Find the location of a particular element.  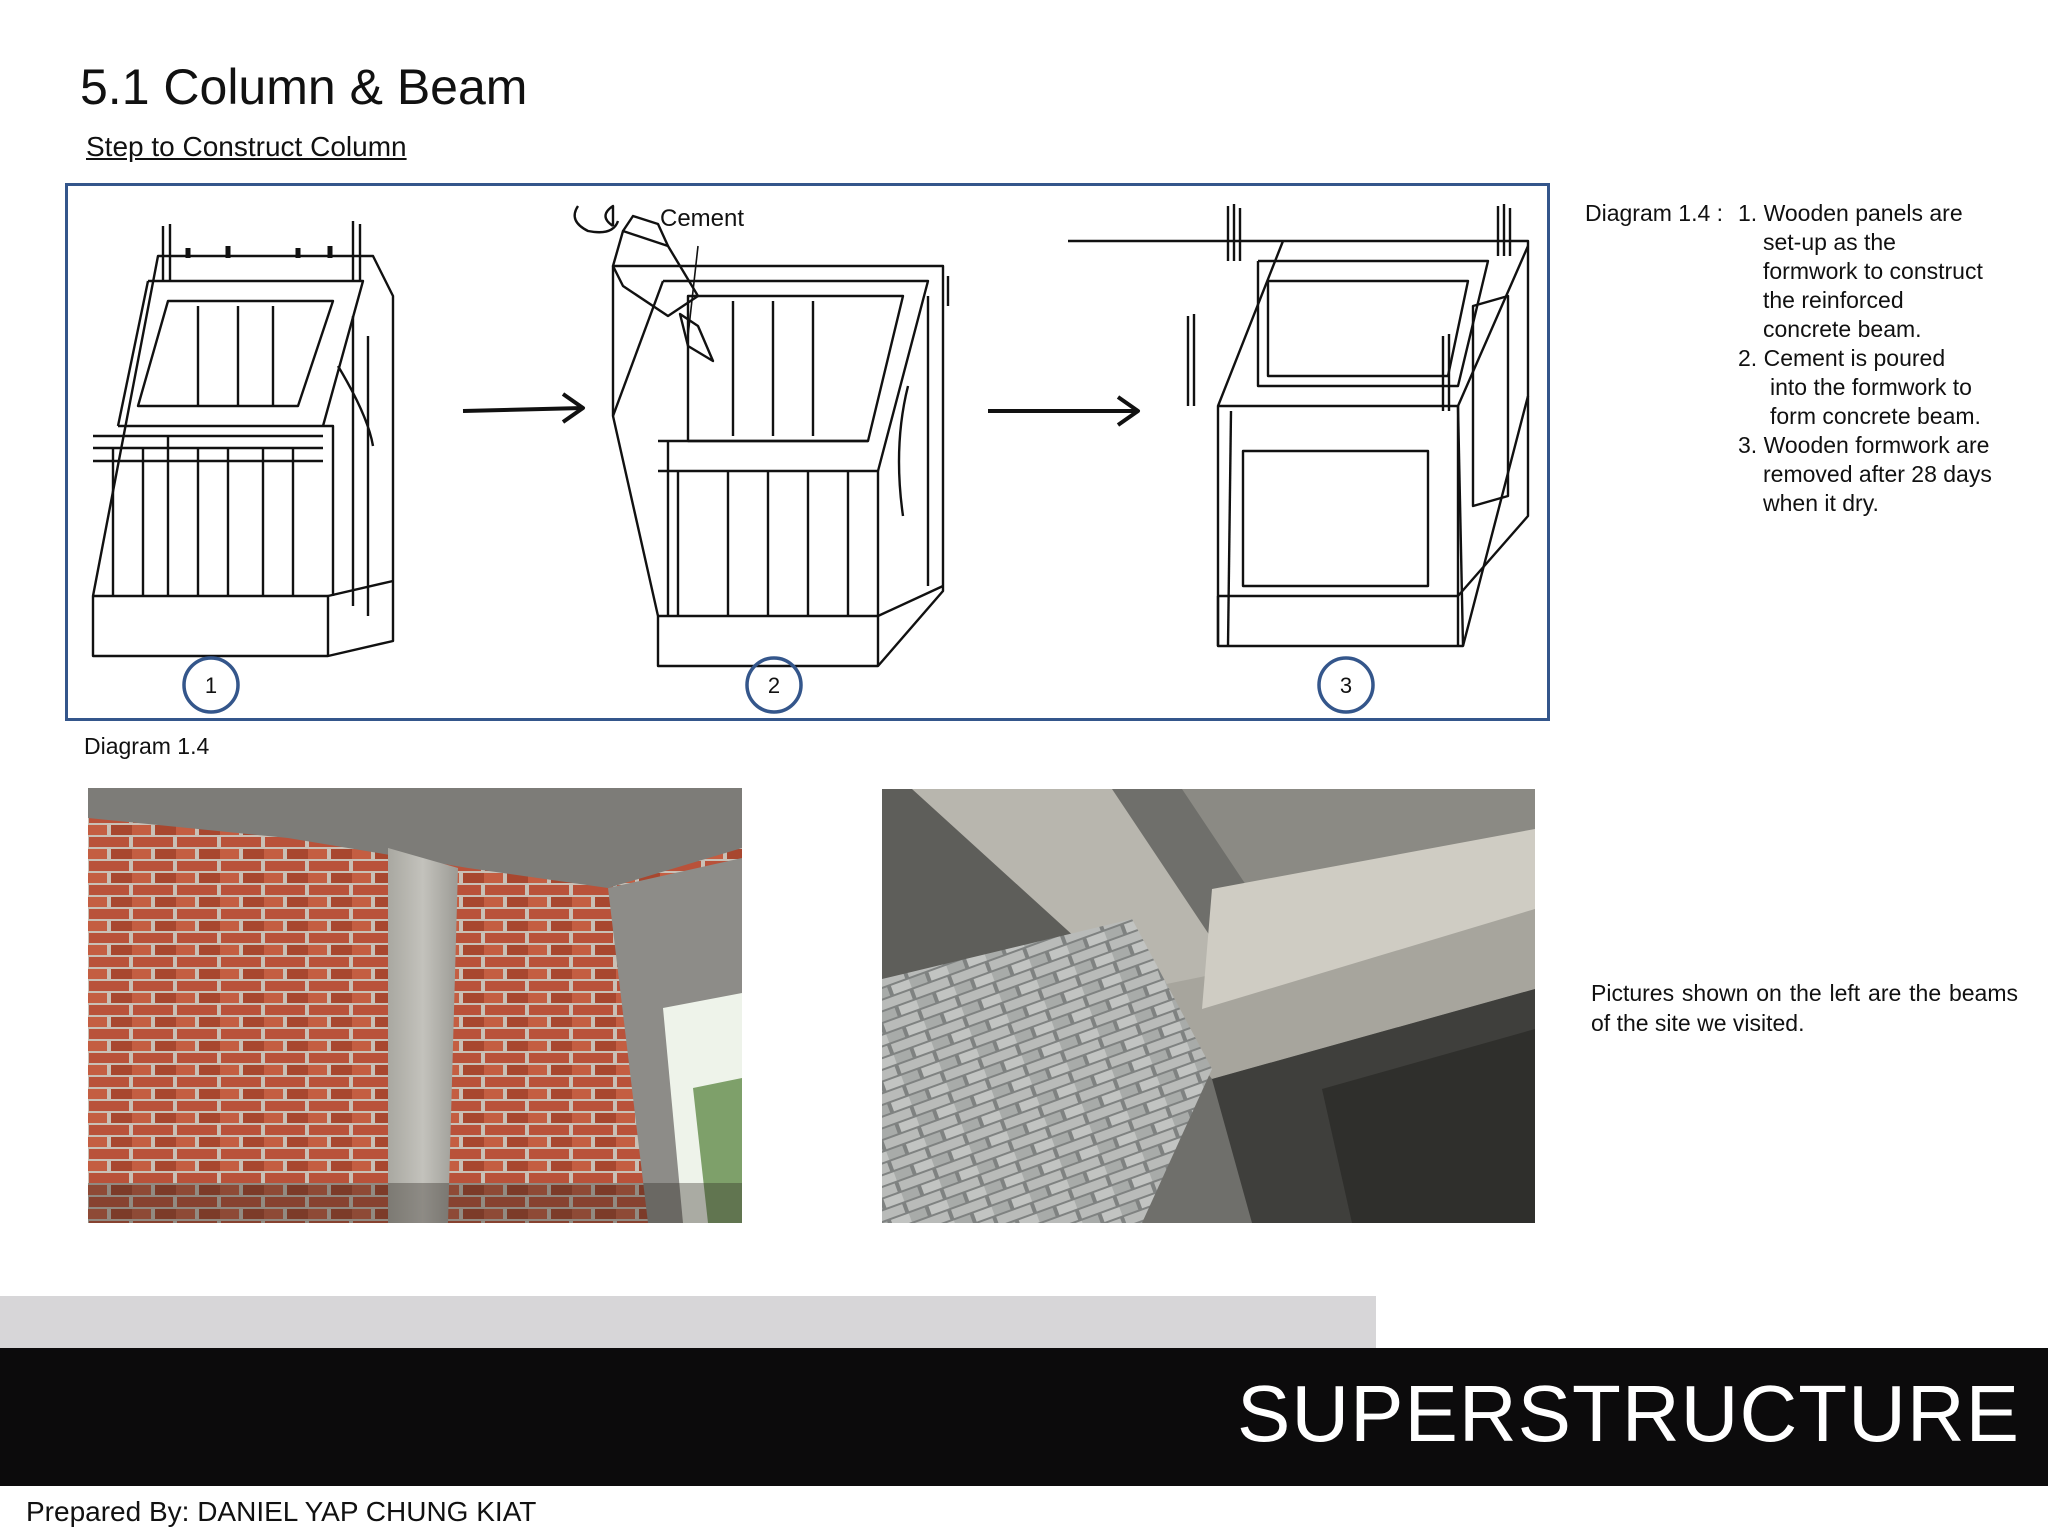

concrete-beam-box is located at coordinates (1299, 426).